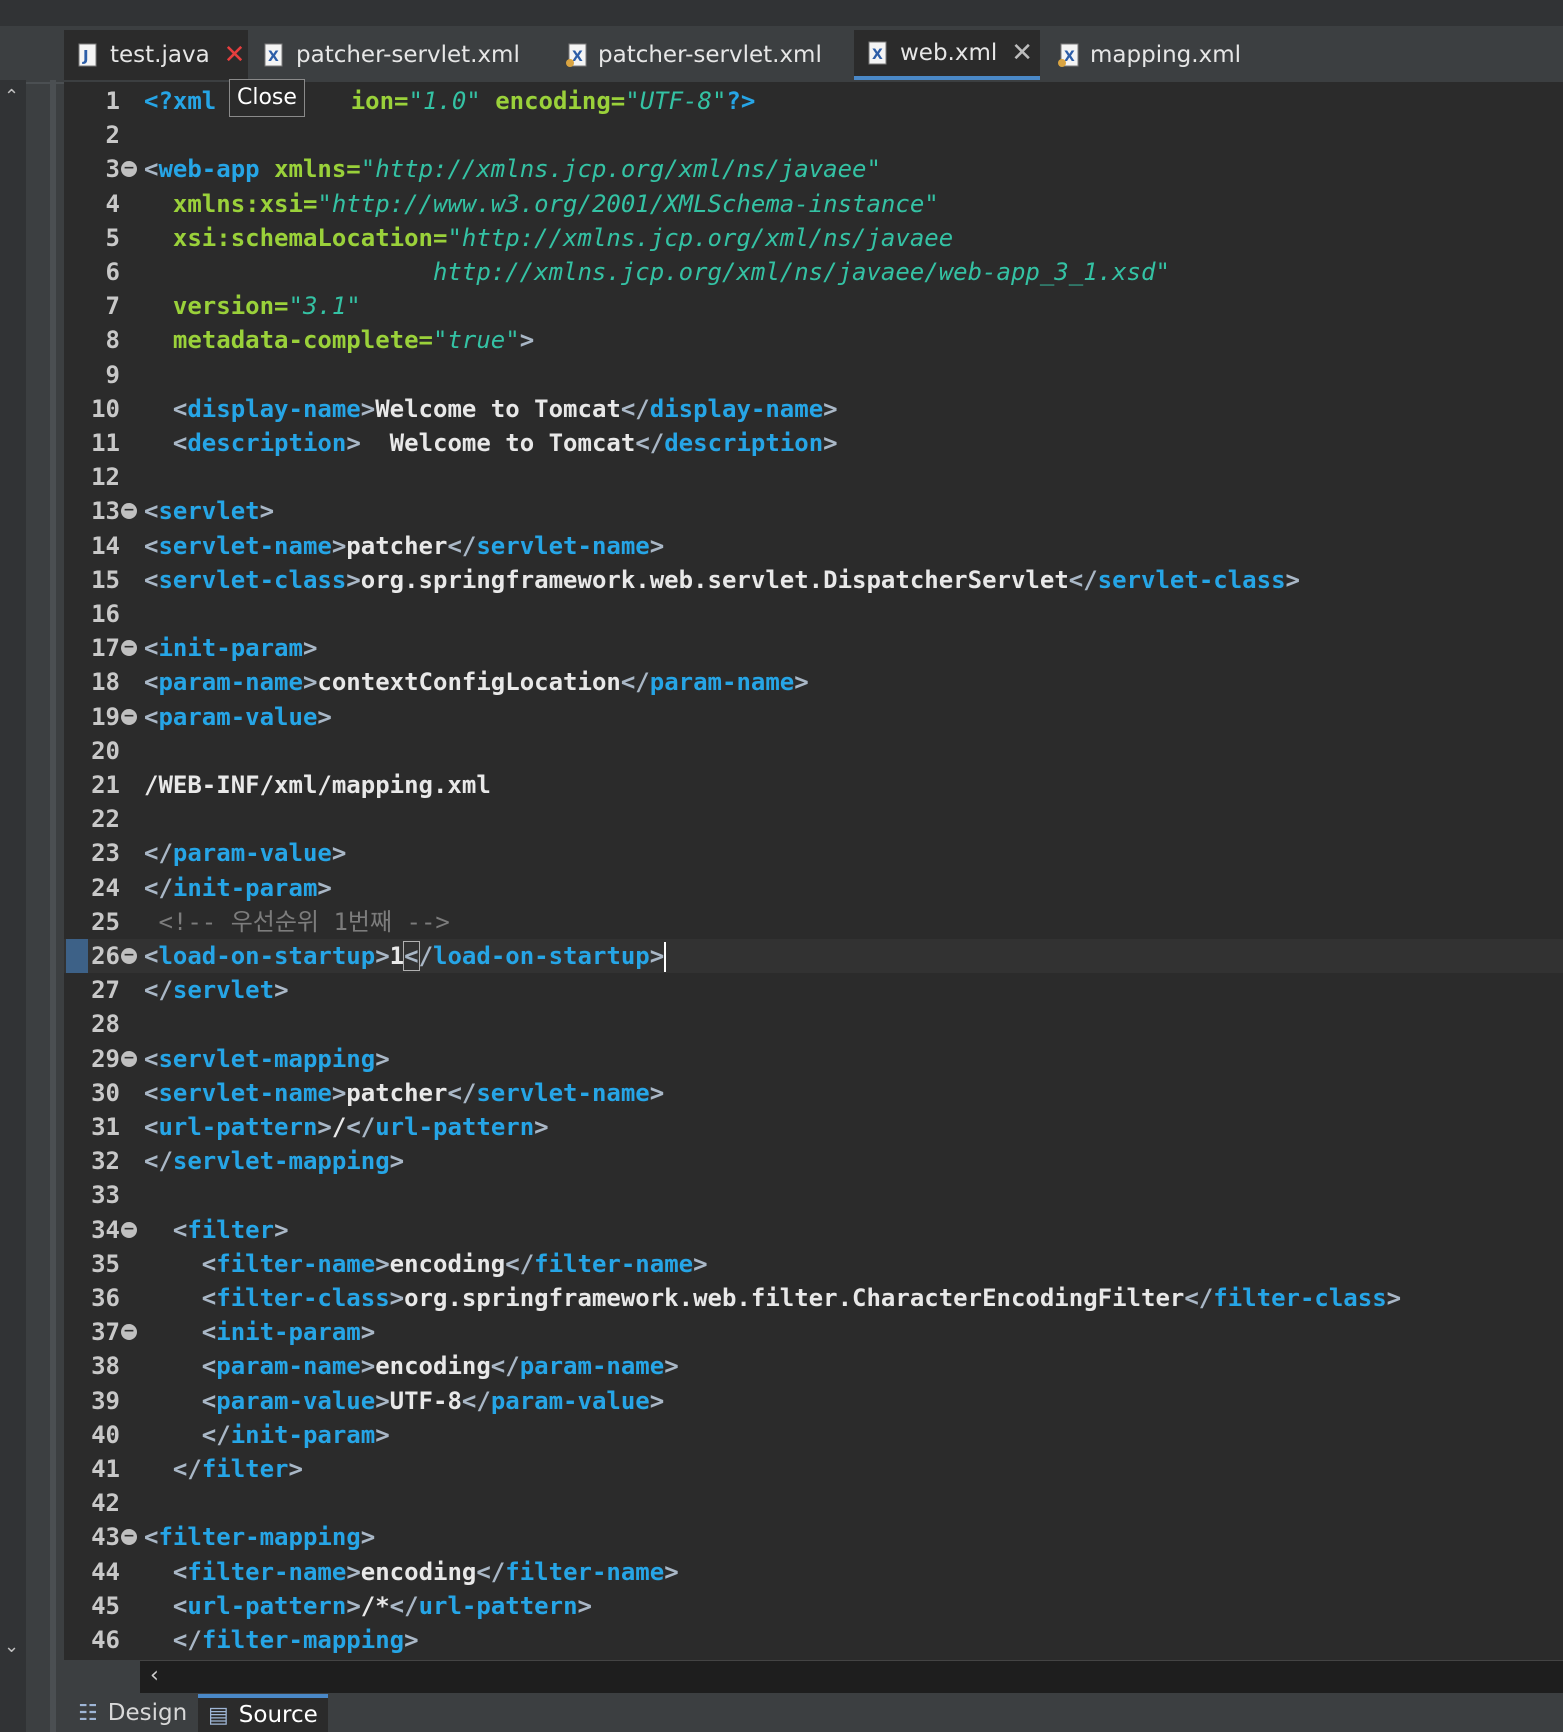 The width and height of the screenshot is (1563, 1732). What do you see at coordinates (267, 1059) in the screenshot?
I see `code-text: <servlet-mapping>` at bounding box center [267, 1059].